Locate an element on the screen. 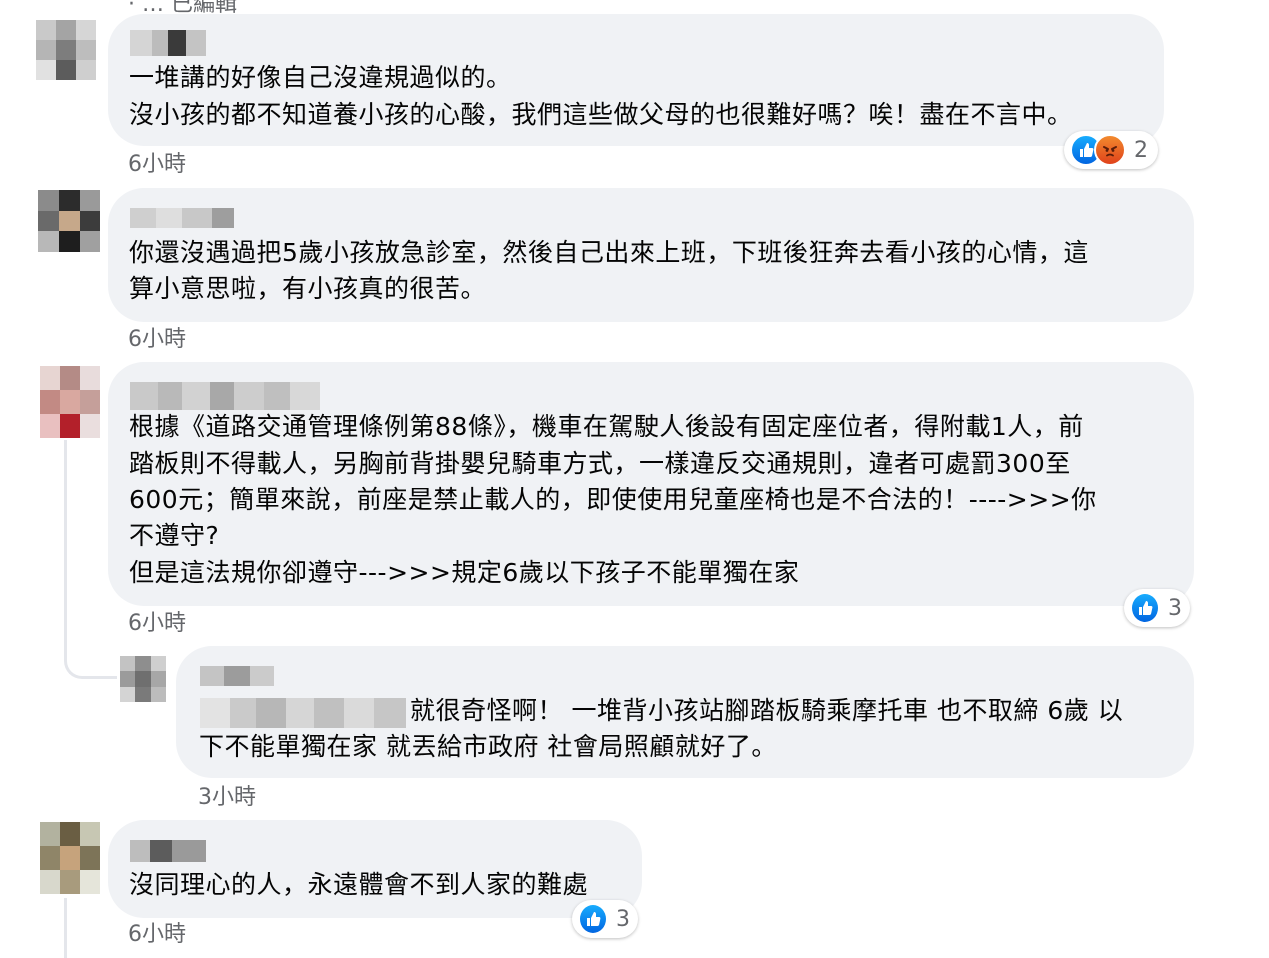 Image resolution: width=1269 pixels, height=958 pixels. comment-text: 沒小孩的都不知道養小孩的心酸，我們這些做父母的也很難好嗎？唉！盡在不言中。 is located at coordinates (601, 114).